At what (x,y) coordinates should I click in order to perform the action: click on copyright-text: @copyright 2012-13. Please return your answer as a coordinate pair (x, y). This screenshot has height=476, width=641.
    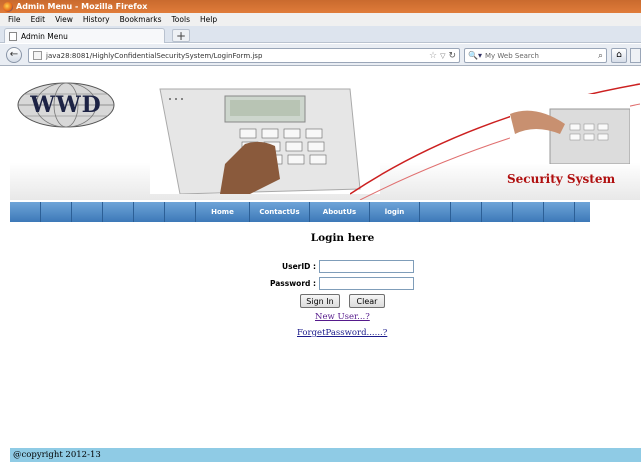
    Looking at the image, I should click on (57, 455).